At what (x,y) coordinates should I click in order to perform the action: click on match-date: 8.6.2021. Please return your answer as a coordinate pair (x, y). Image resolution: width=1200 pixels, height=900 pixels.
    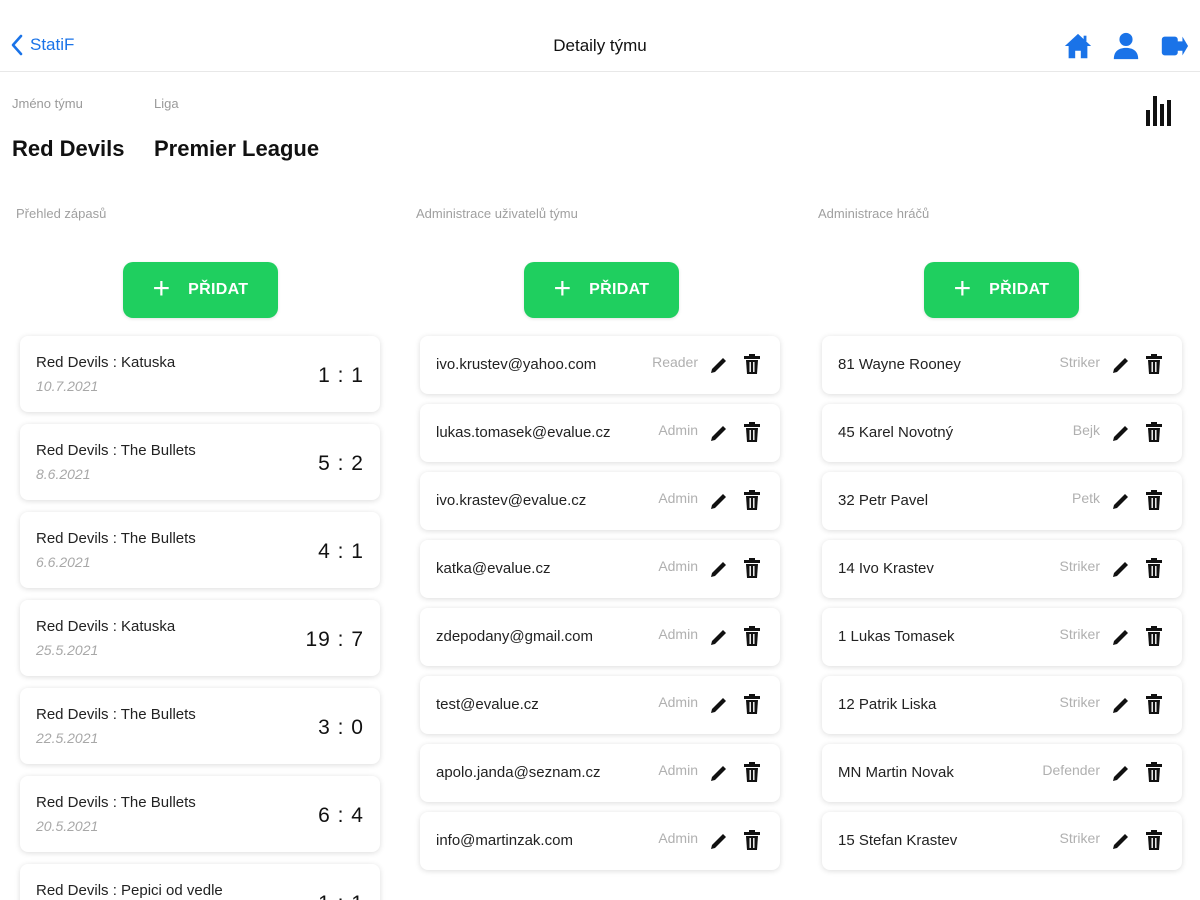
    Looking at the image, I should click on (63, 474).